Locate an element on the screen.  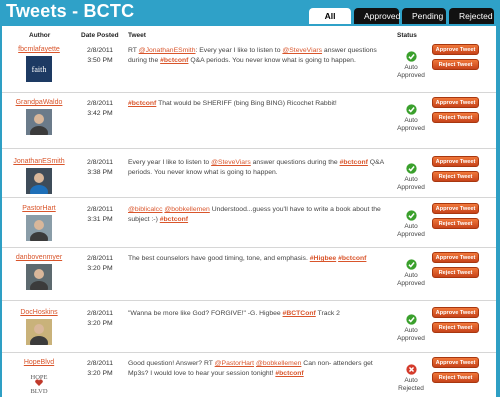
time-text: 3:50 PM is located at coordinates (100, 60).